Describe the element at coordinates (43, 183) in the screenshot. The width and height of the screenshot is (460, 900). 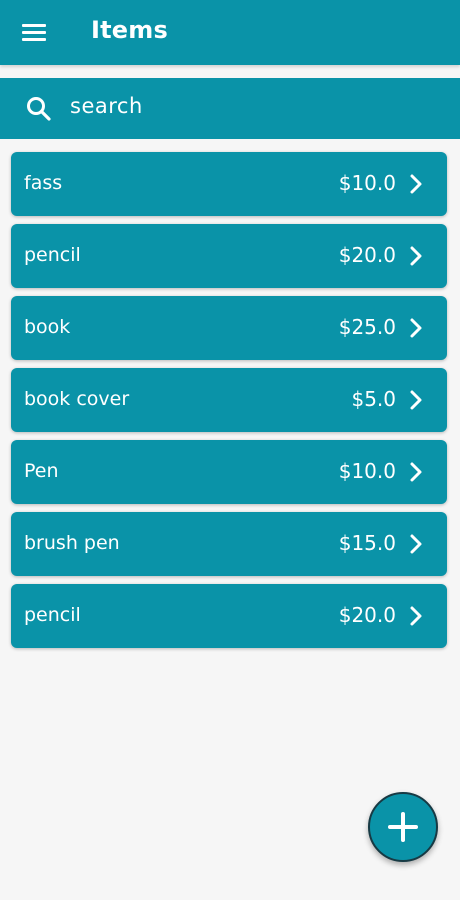
I see `item-name: fass` at that location.